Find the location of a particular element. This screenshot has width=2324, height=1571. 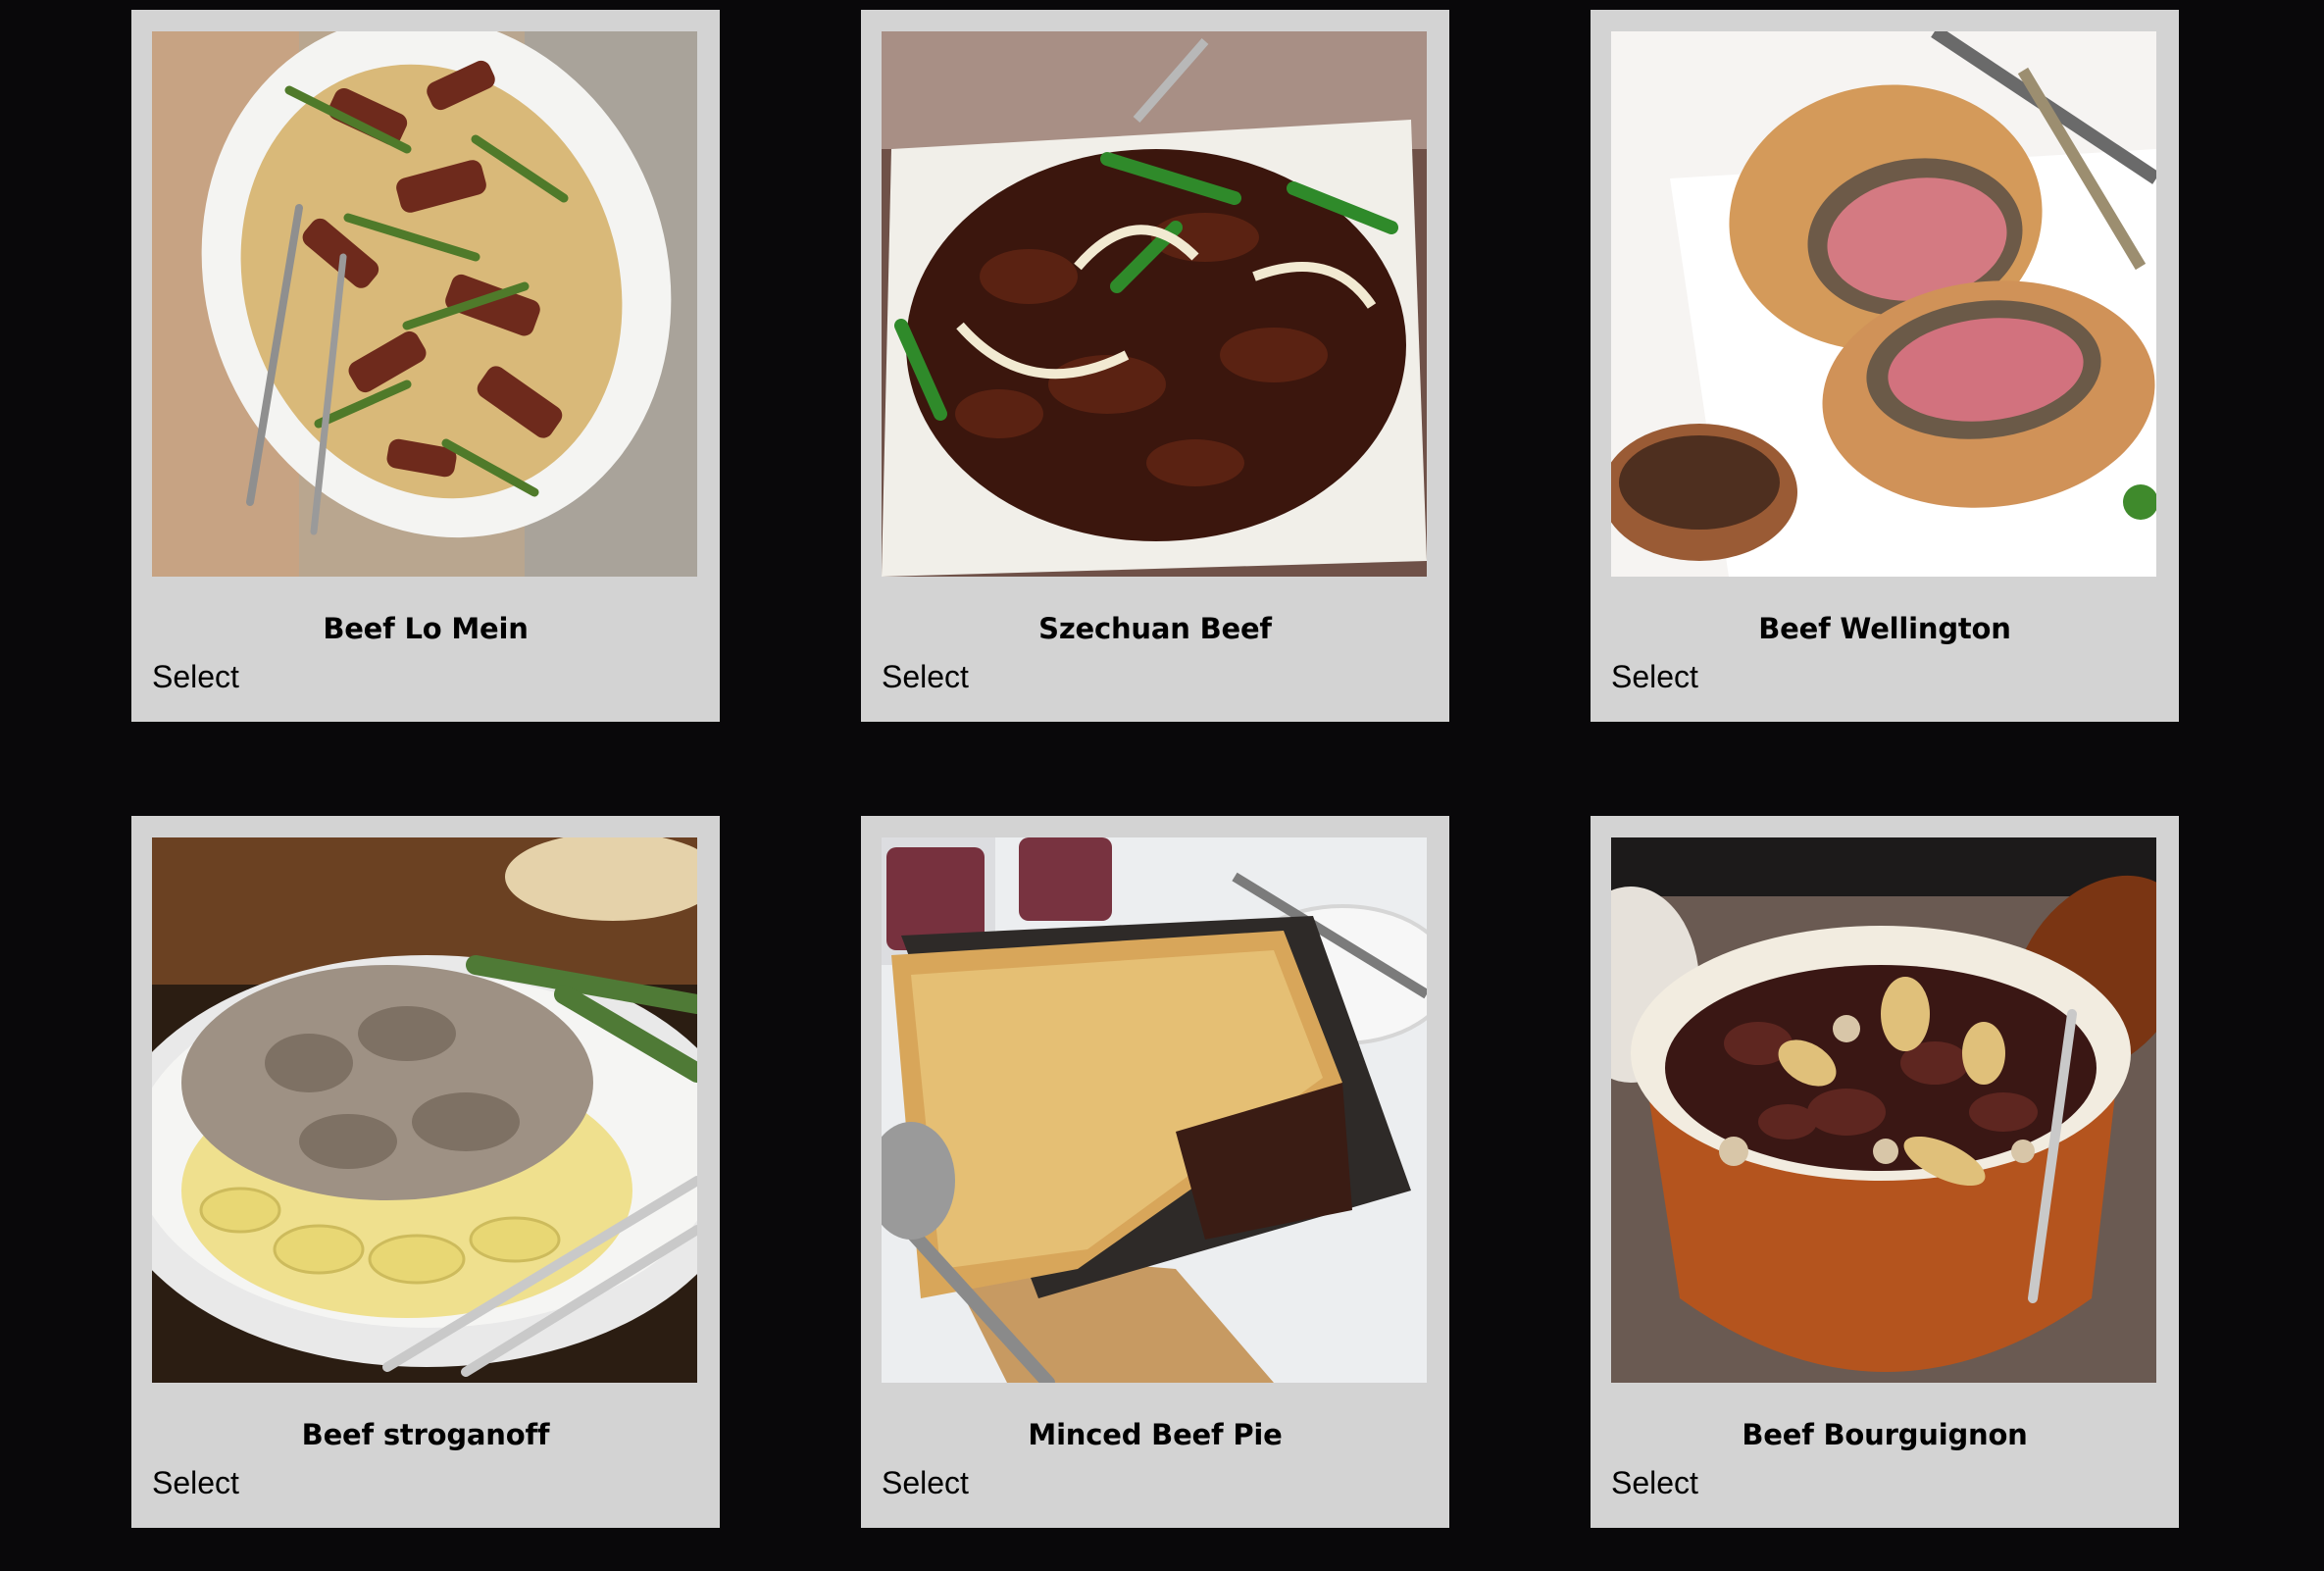

dish-title: Beef Bourguignon is located at coordinates (1885, 1434).